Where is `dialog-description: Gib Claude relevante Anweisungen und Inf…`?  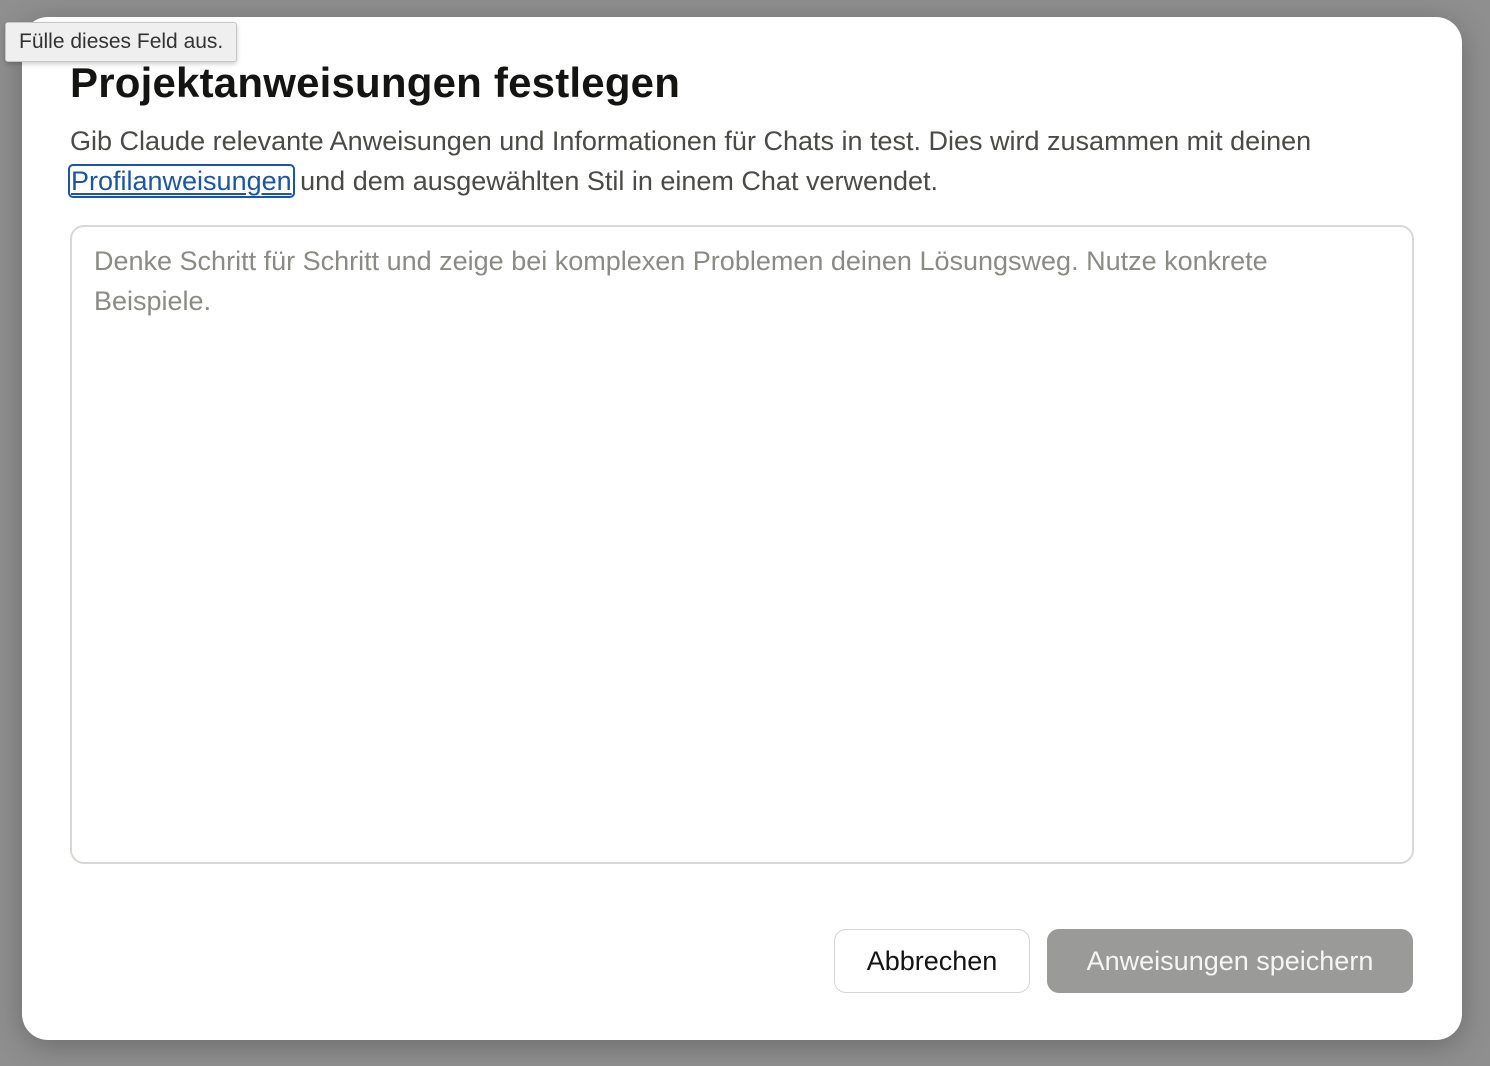 dialog-description: Gib Claude relevante Anweisungen und Inf… is located at coordinates (719, 161).